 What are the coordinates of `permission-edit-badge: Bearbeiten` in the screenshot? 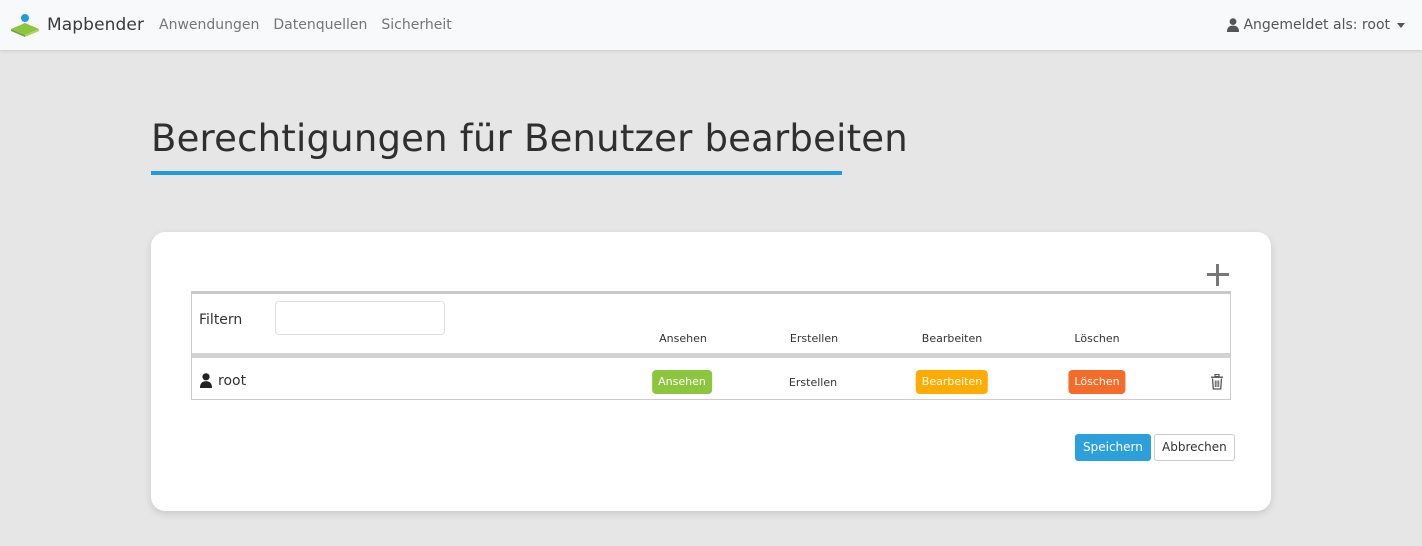 It's located at (952, 382).